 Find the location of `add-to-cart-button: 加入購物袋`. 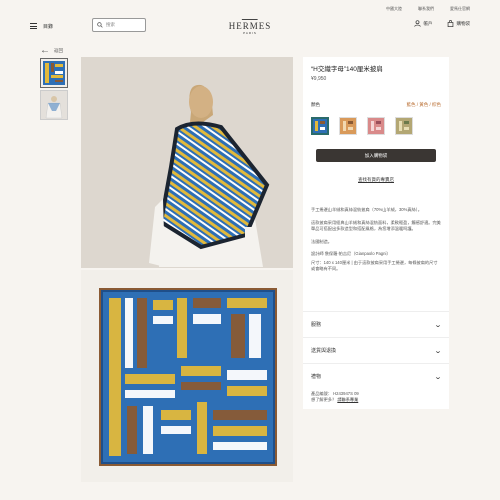

add-to-cart-button: 加入購物袋 is located at coordinates (376, 155).